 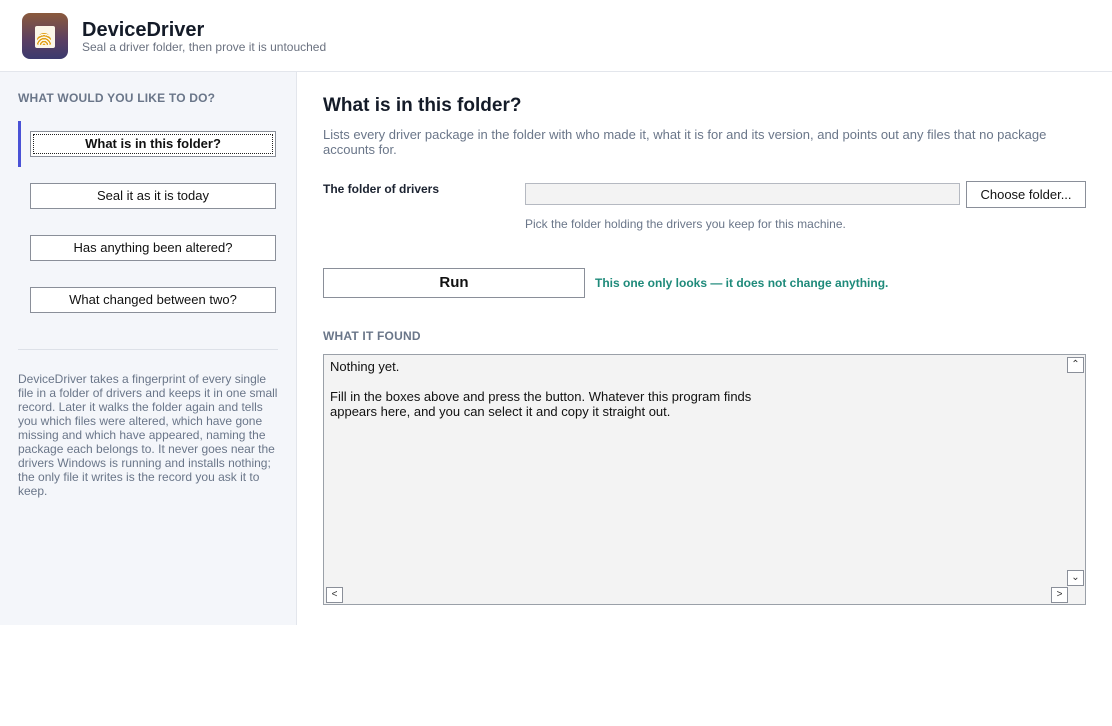 I want to click on sidebar-divider, so click(x=148, y=349).